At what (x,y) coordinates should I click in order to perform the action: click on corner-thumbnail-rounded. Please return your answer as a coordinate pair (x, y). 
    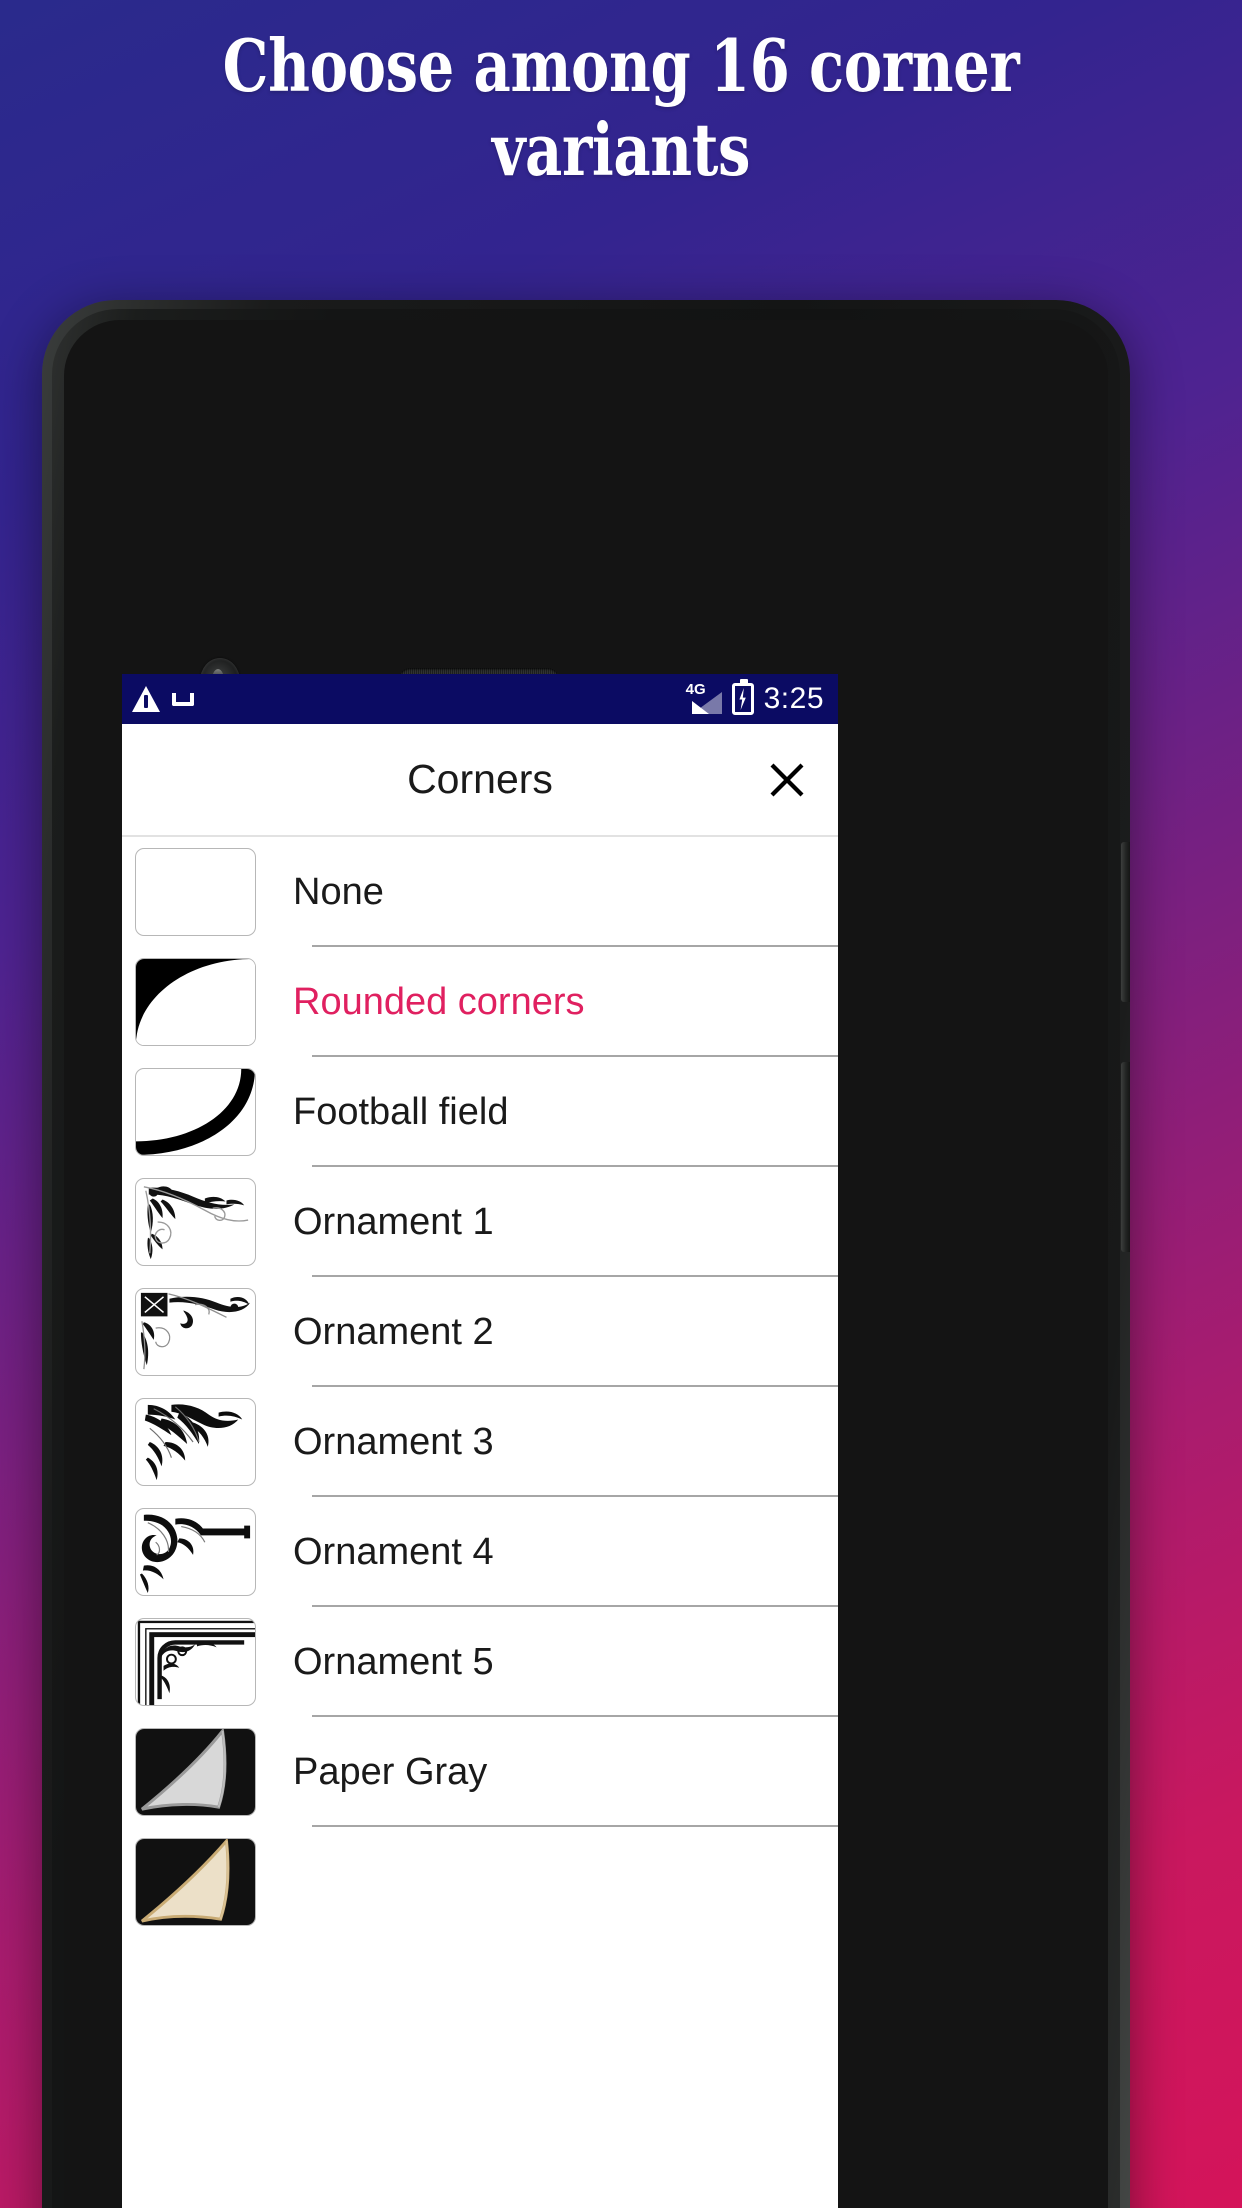
    Looking at the image, I should click on (195, 1002).